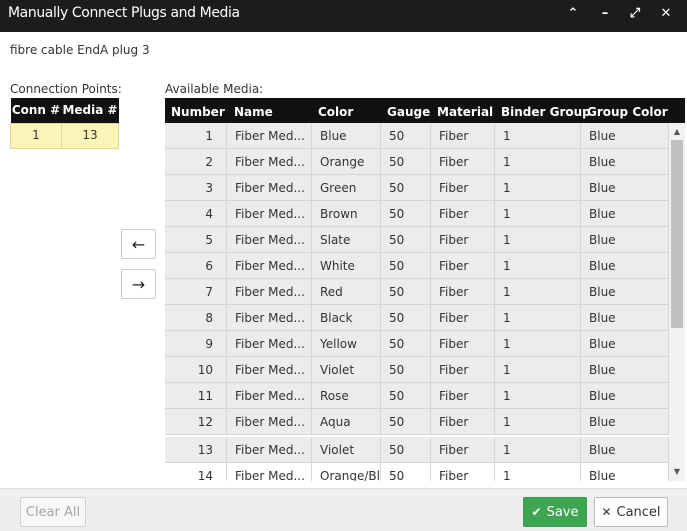  I want to click on cancel-button: ✕ Cancel, so click(631, 512).